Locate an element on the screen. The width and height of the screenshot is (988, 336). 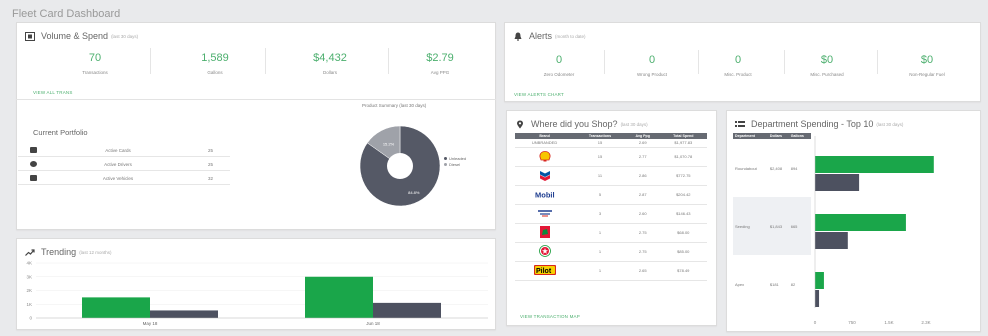
transactions-cell: 11 is located at coordinates (600, 176).